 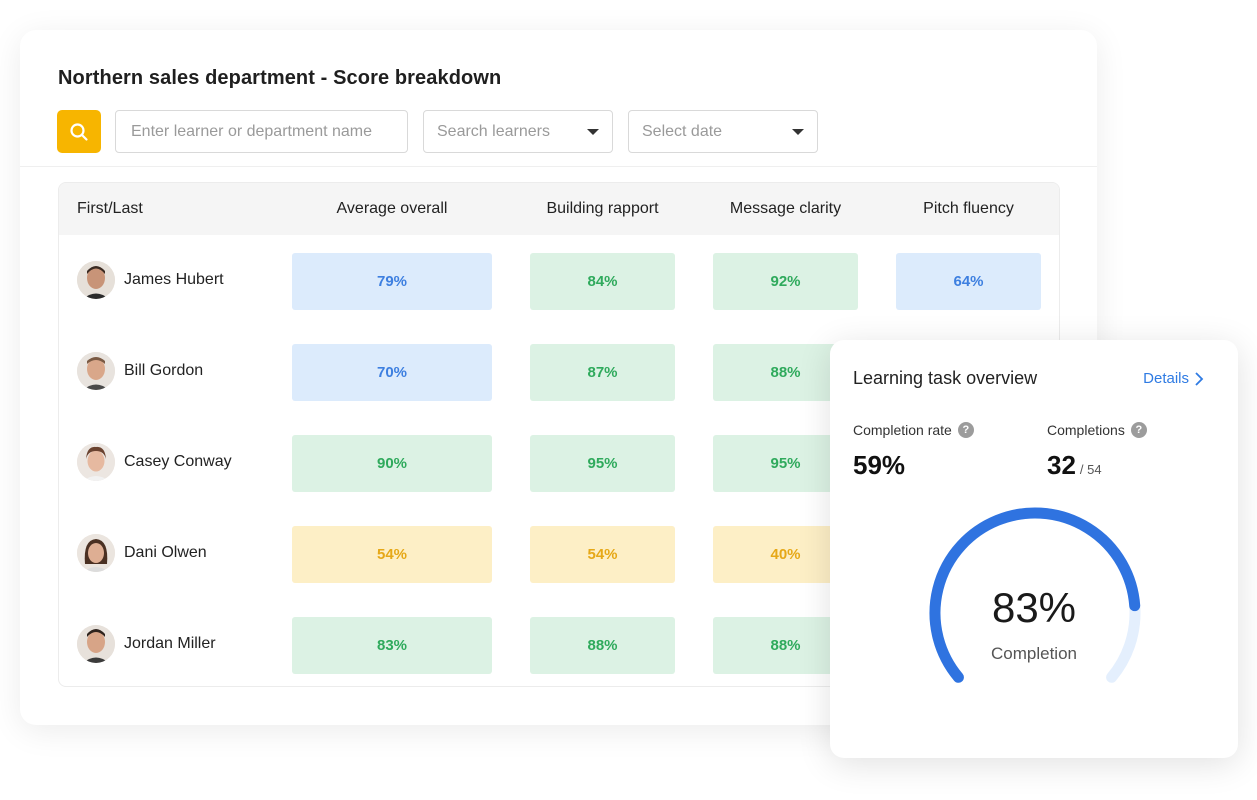 What do you see at coordinates (1061, 465) in the screenshot?
I see `completions-count: 32` at bounding box center [1061, 465].